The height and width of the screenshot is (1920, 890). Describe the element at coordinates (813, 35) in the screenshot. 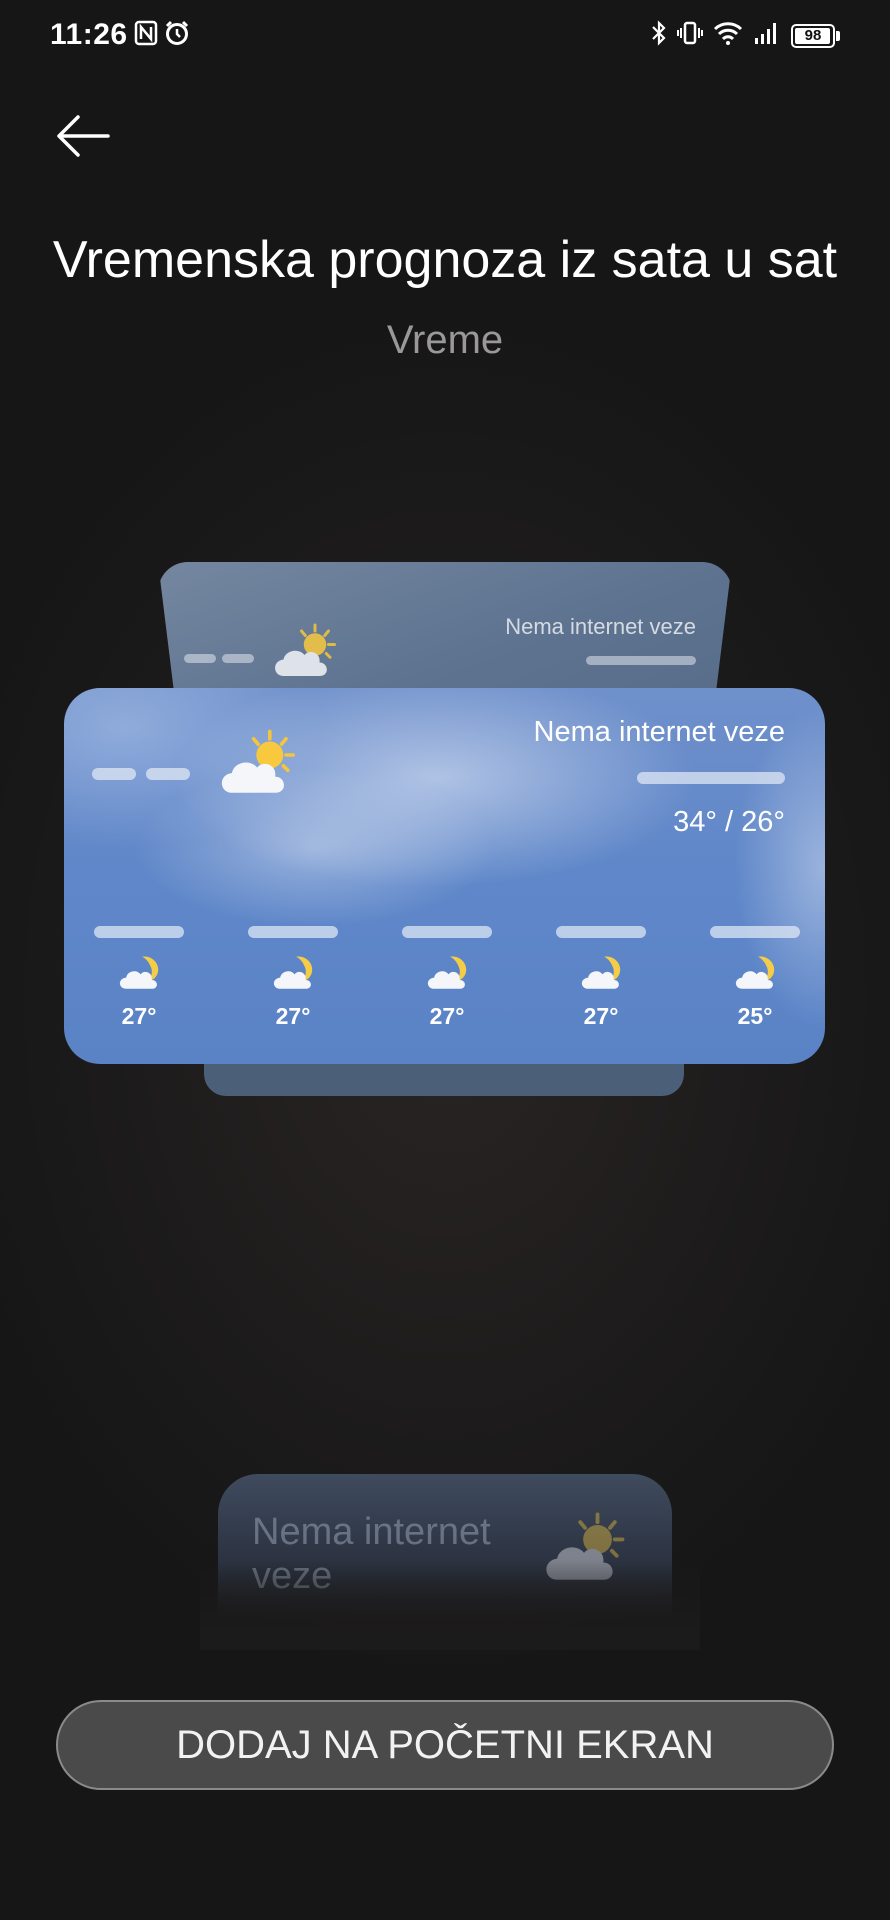

I see `battery-level: 98` at that location.